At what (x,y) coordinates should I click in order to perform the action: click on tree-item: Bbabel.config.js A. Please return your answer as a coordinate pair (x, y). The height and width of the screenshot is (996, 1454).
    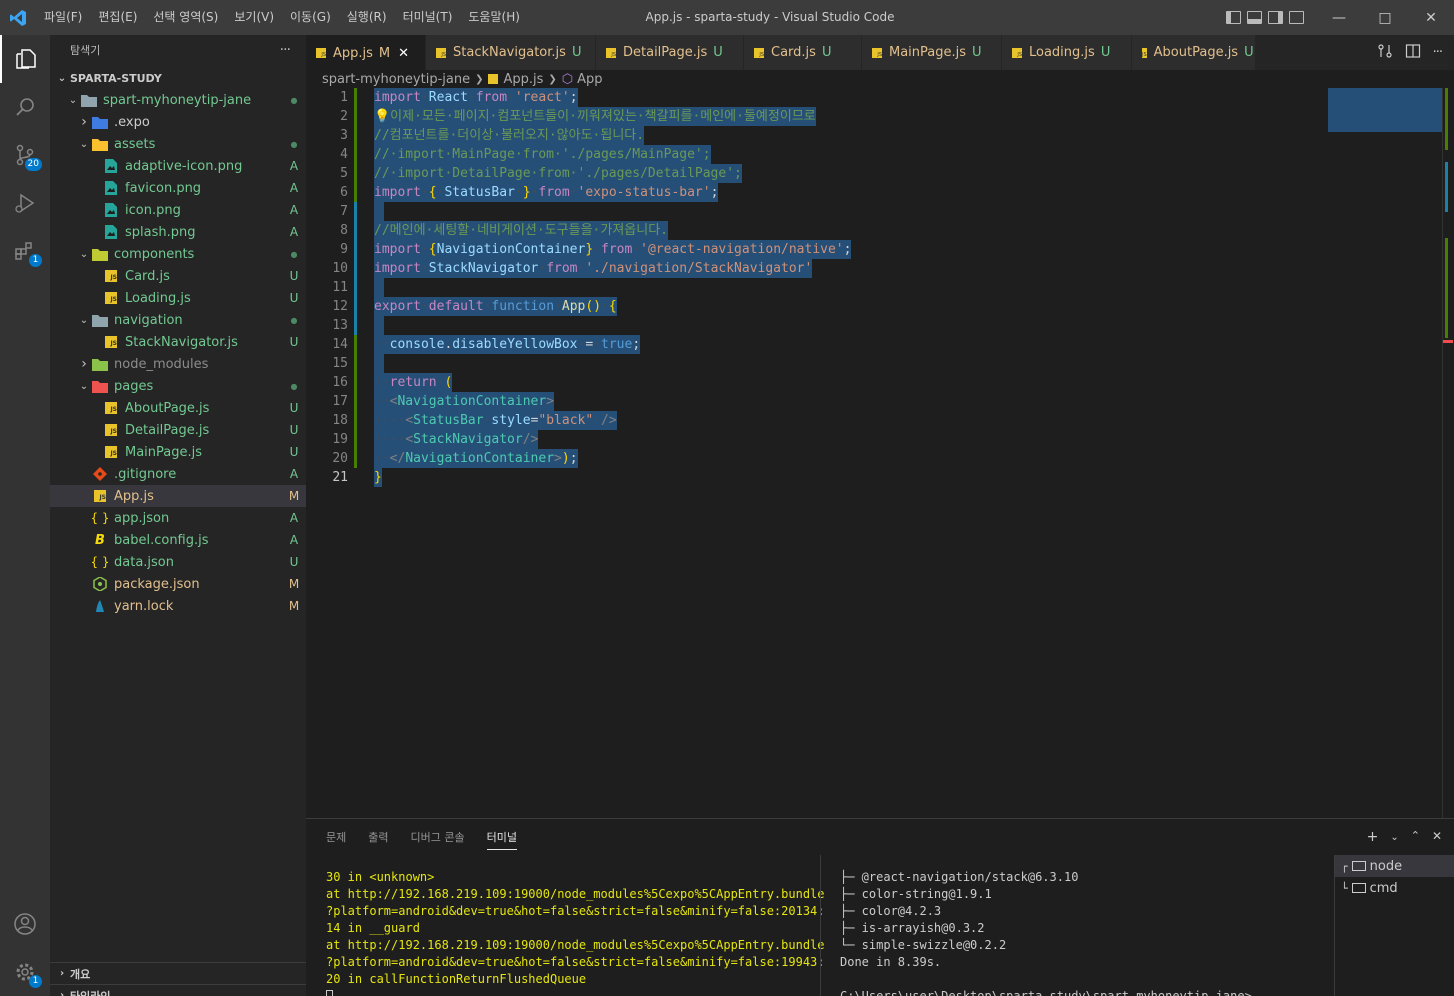
    Looking at the image, I should click on (178, 540).